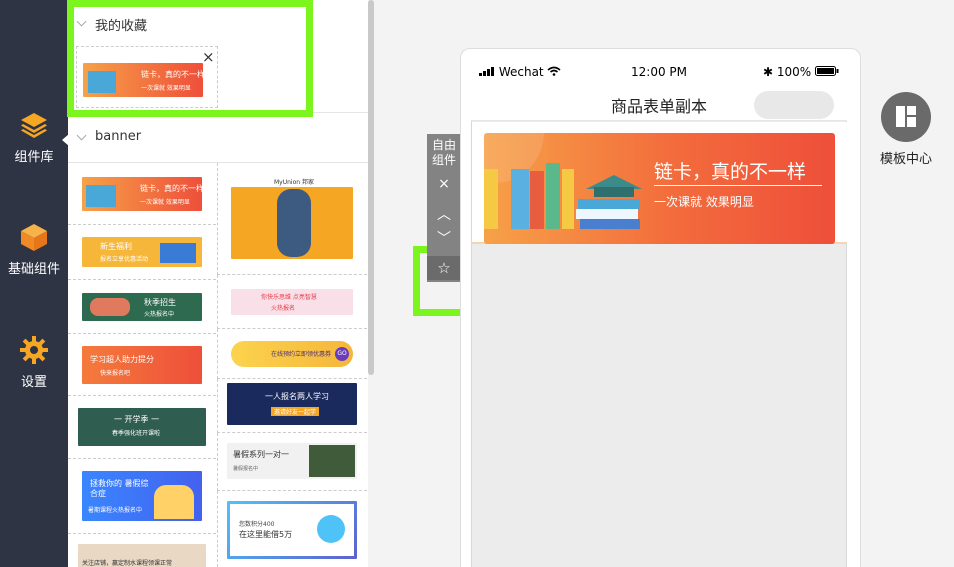 This screenshot has height=567, width=954. I want to click on grid-icon, so click(906, 116).